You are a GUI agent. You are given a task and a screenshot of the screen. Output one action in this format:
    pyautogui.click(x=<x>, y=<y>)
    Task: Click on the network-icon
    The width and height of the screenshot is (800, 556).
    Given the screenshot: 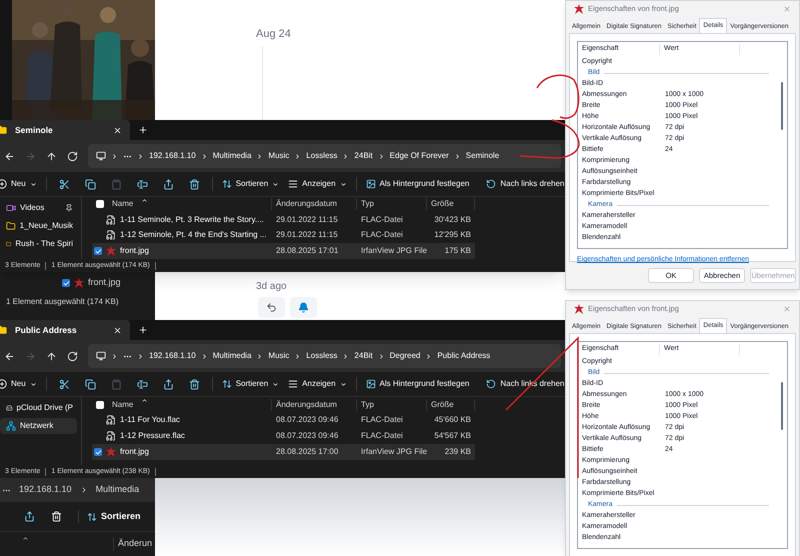 What is the action you would take?
    pyautogui.click(x=11, y=426)
    